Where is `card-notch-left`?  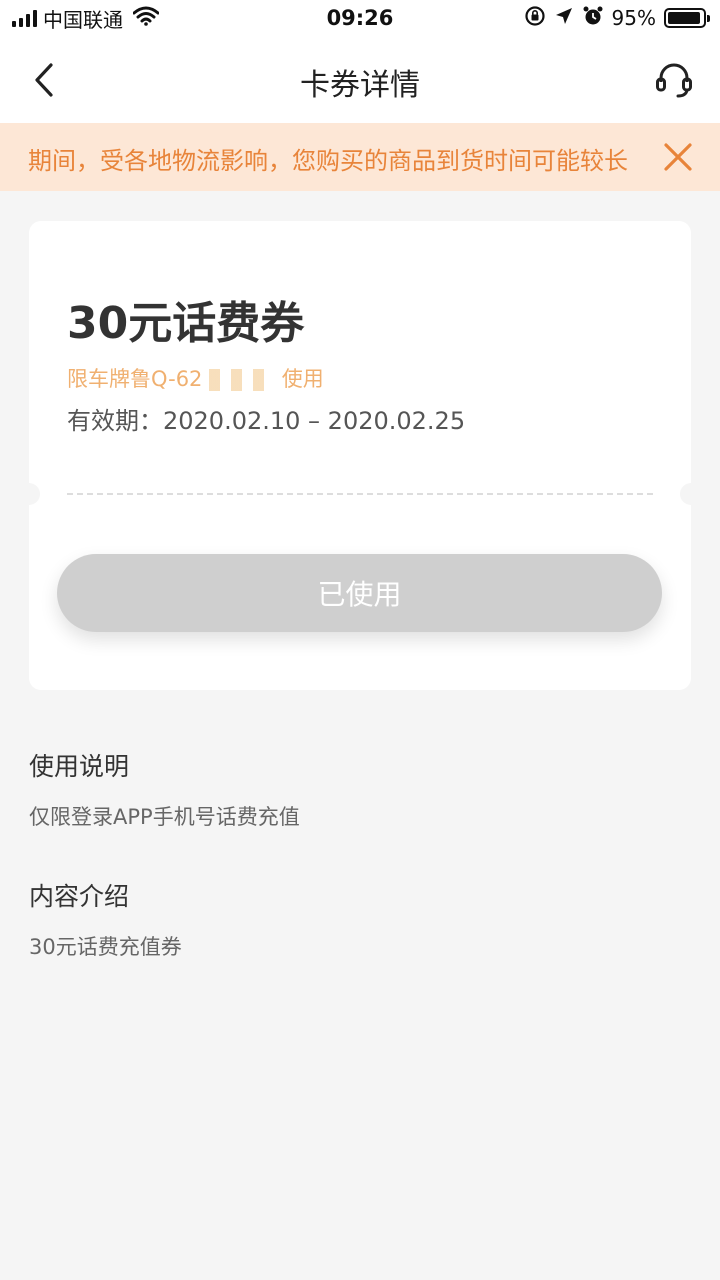 card-notch-left is located at coordinates (29, 494).